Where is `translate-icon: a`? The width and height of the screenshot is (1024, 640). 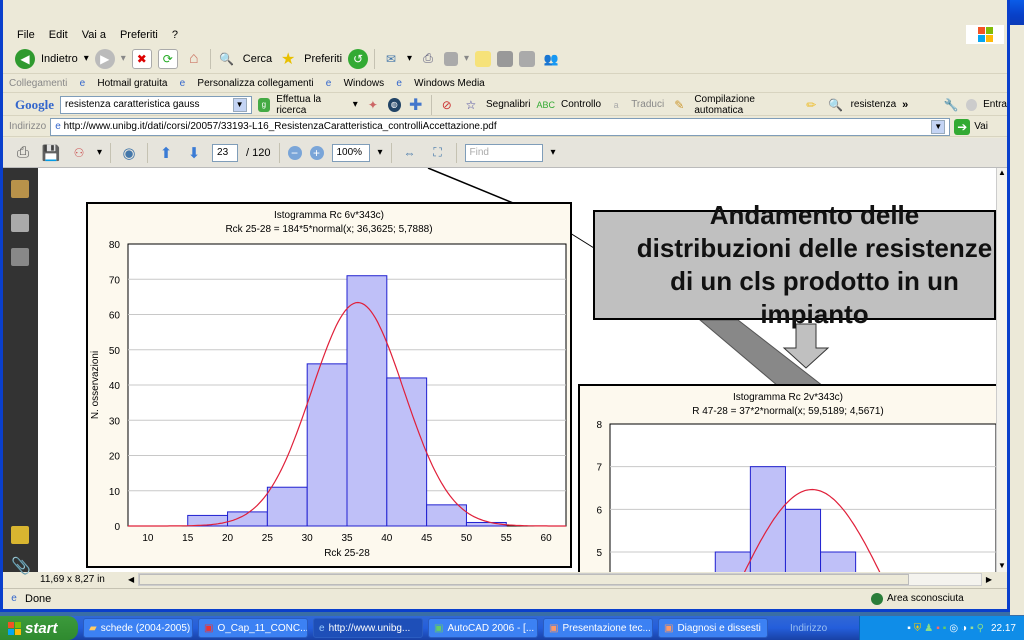 translate-icon: a is located at coordinates (616, 105).